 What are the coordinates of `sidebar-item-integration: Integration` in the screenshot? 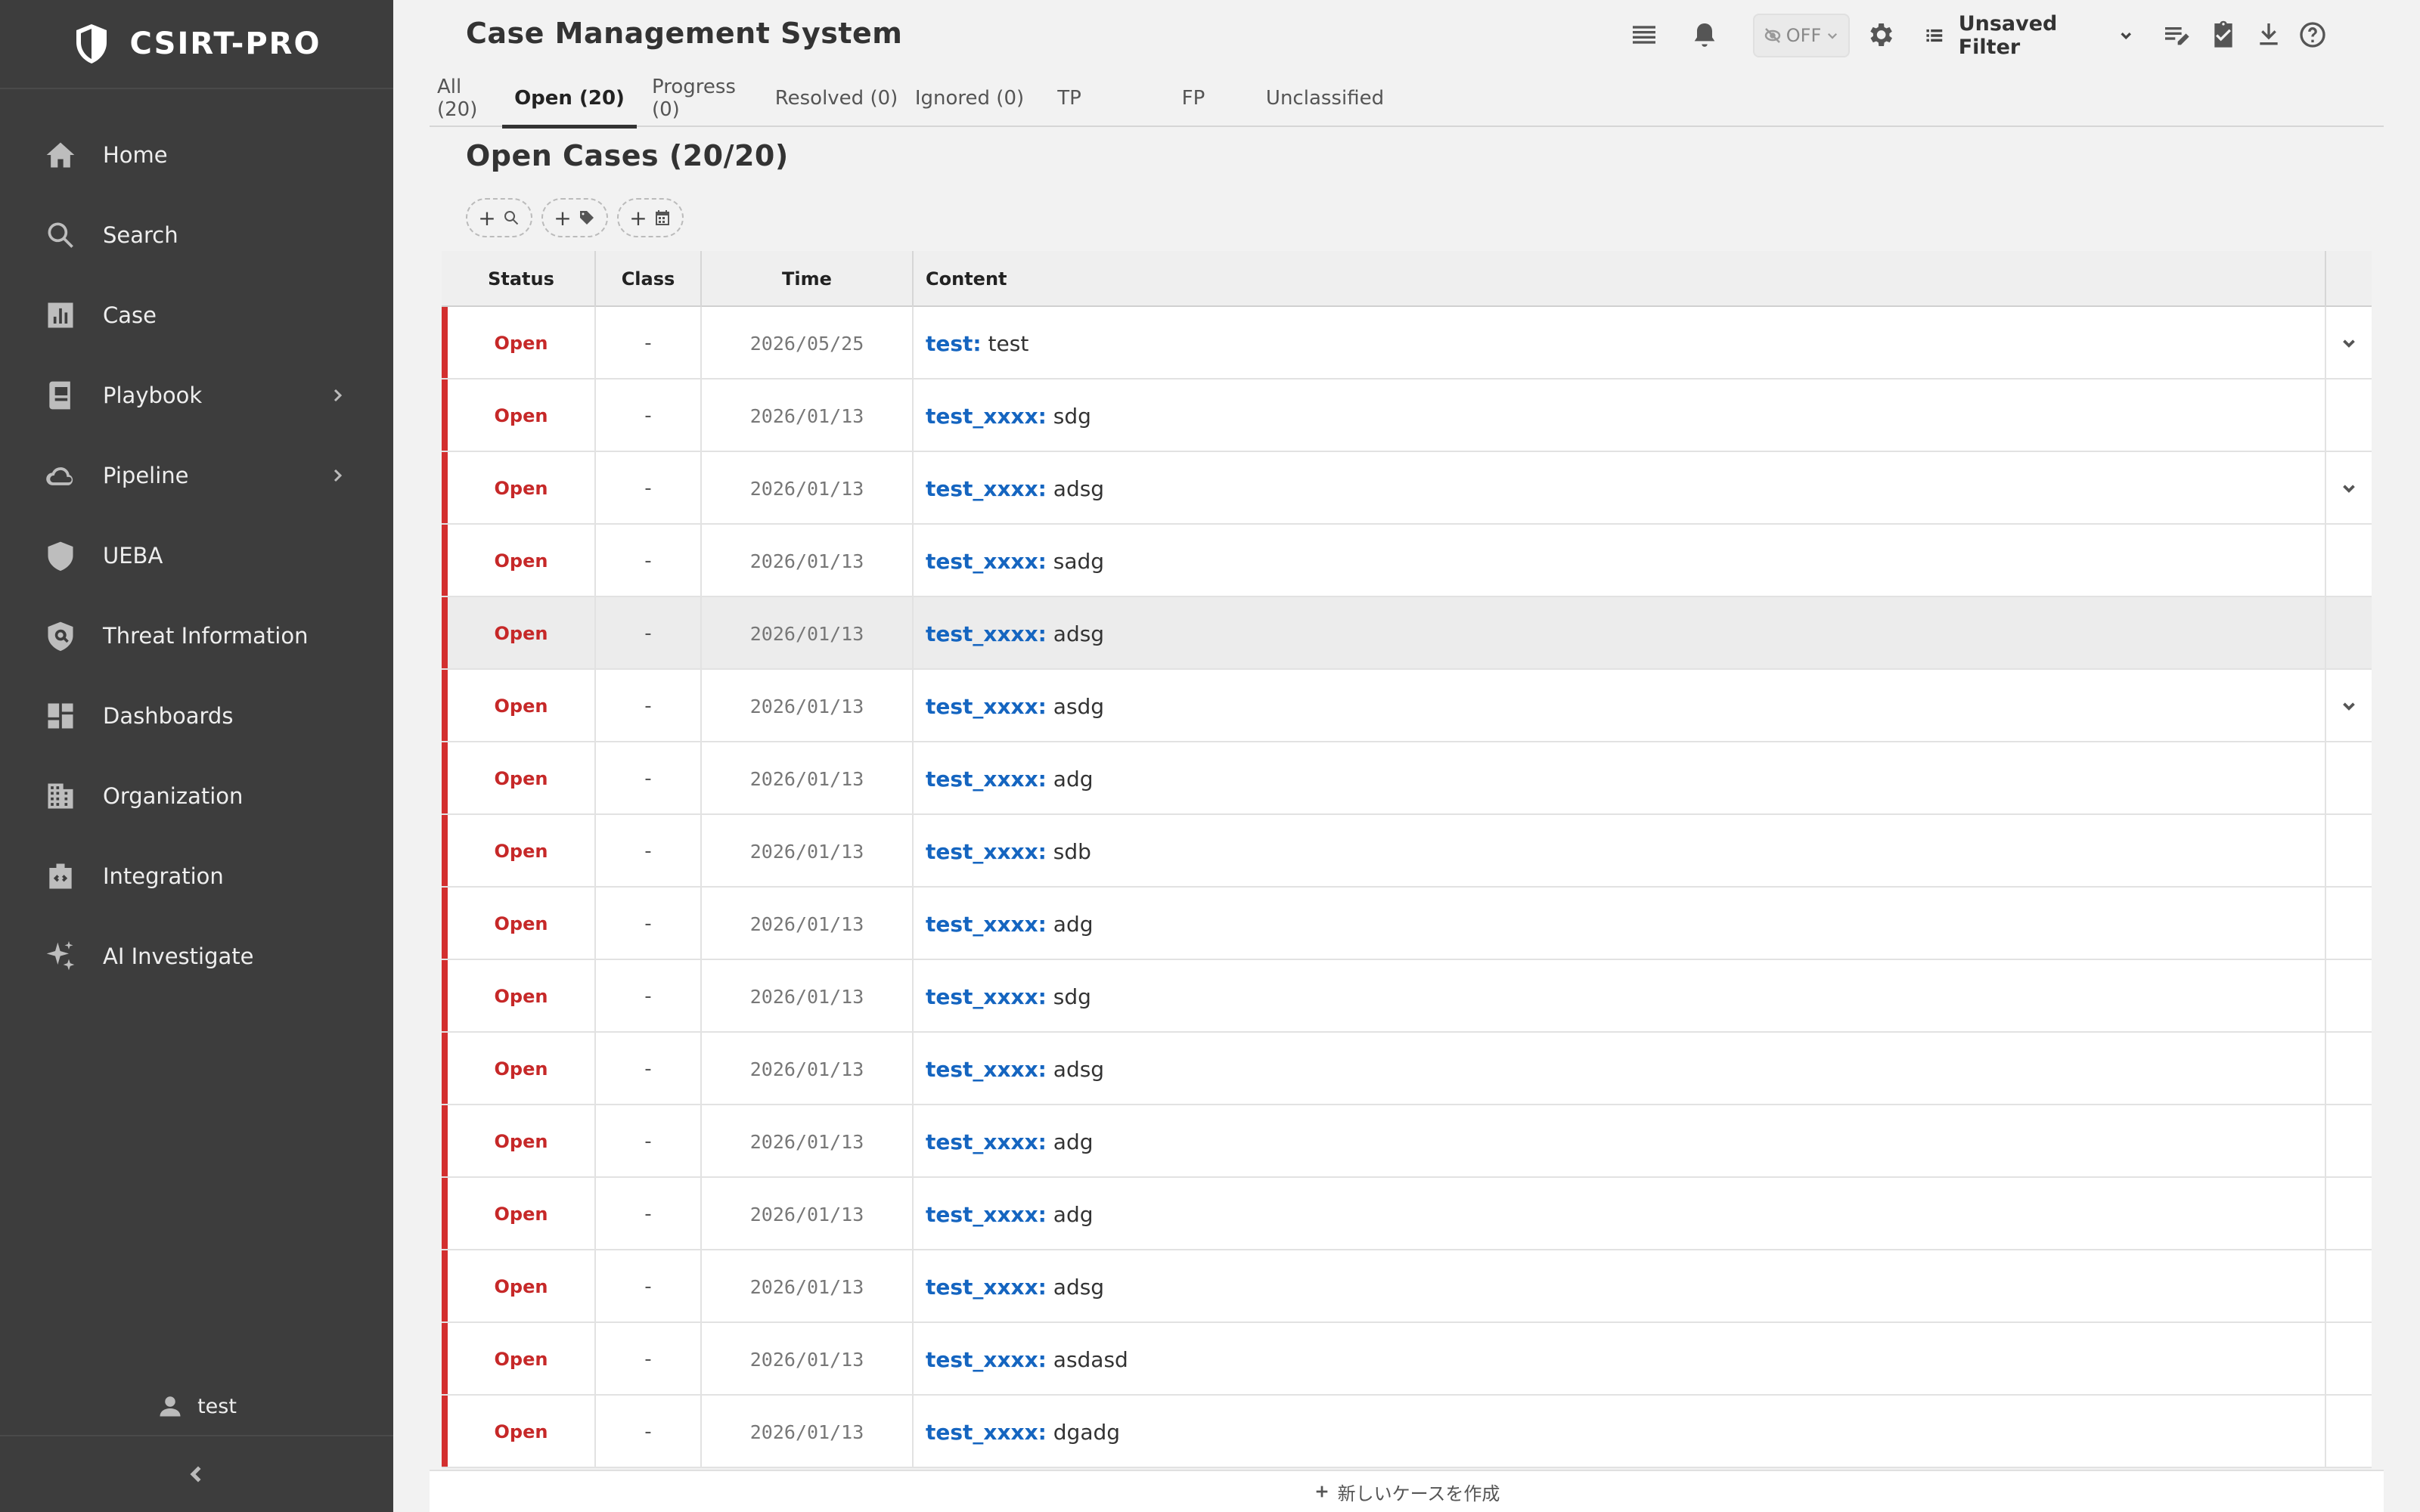 It's located at (196, 876).